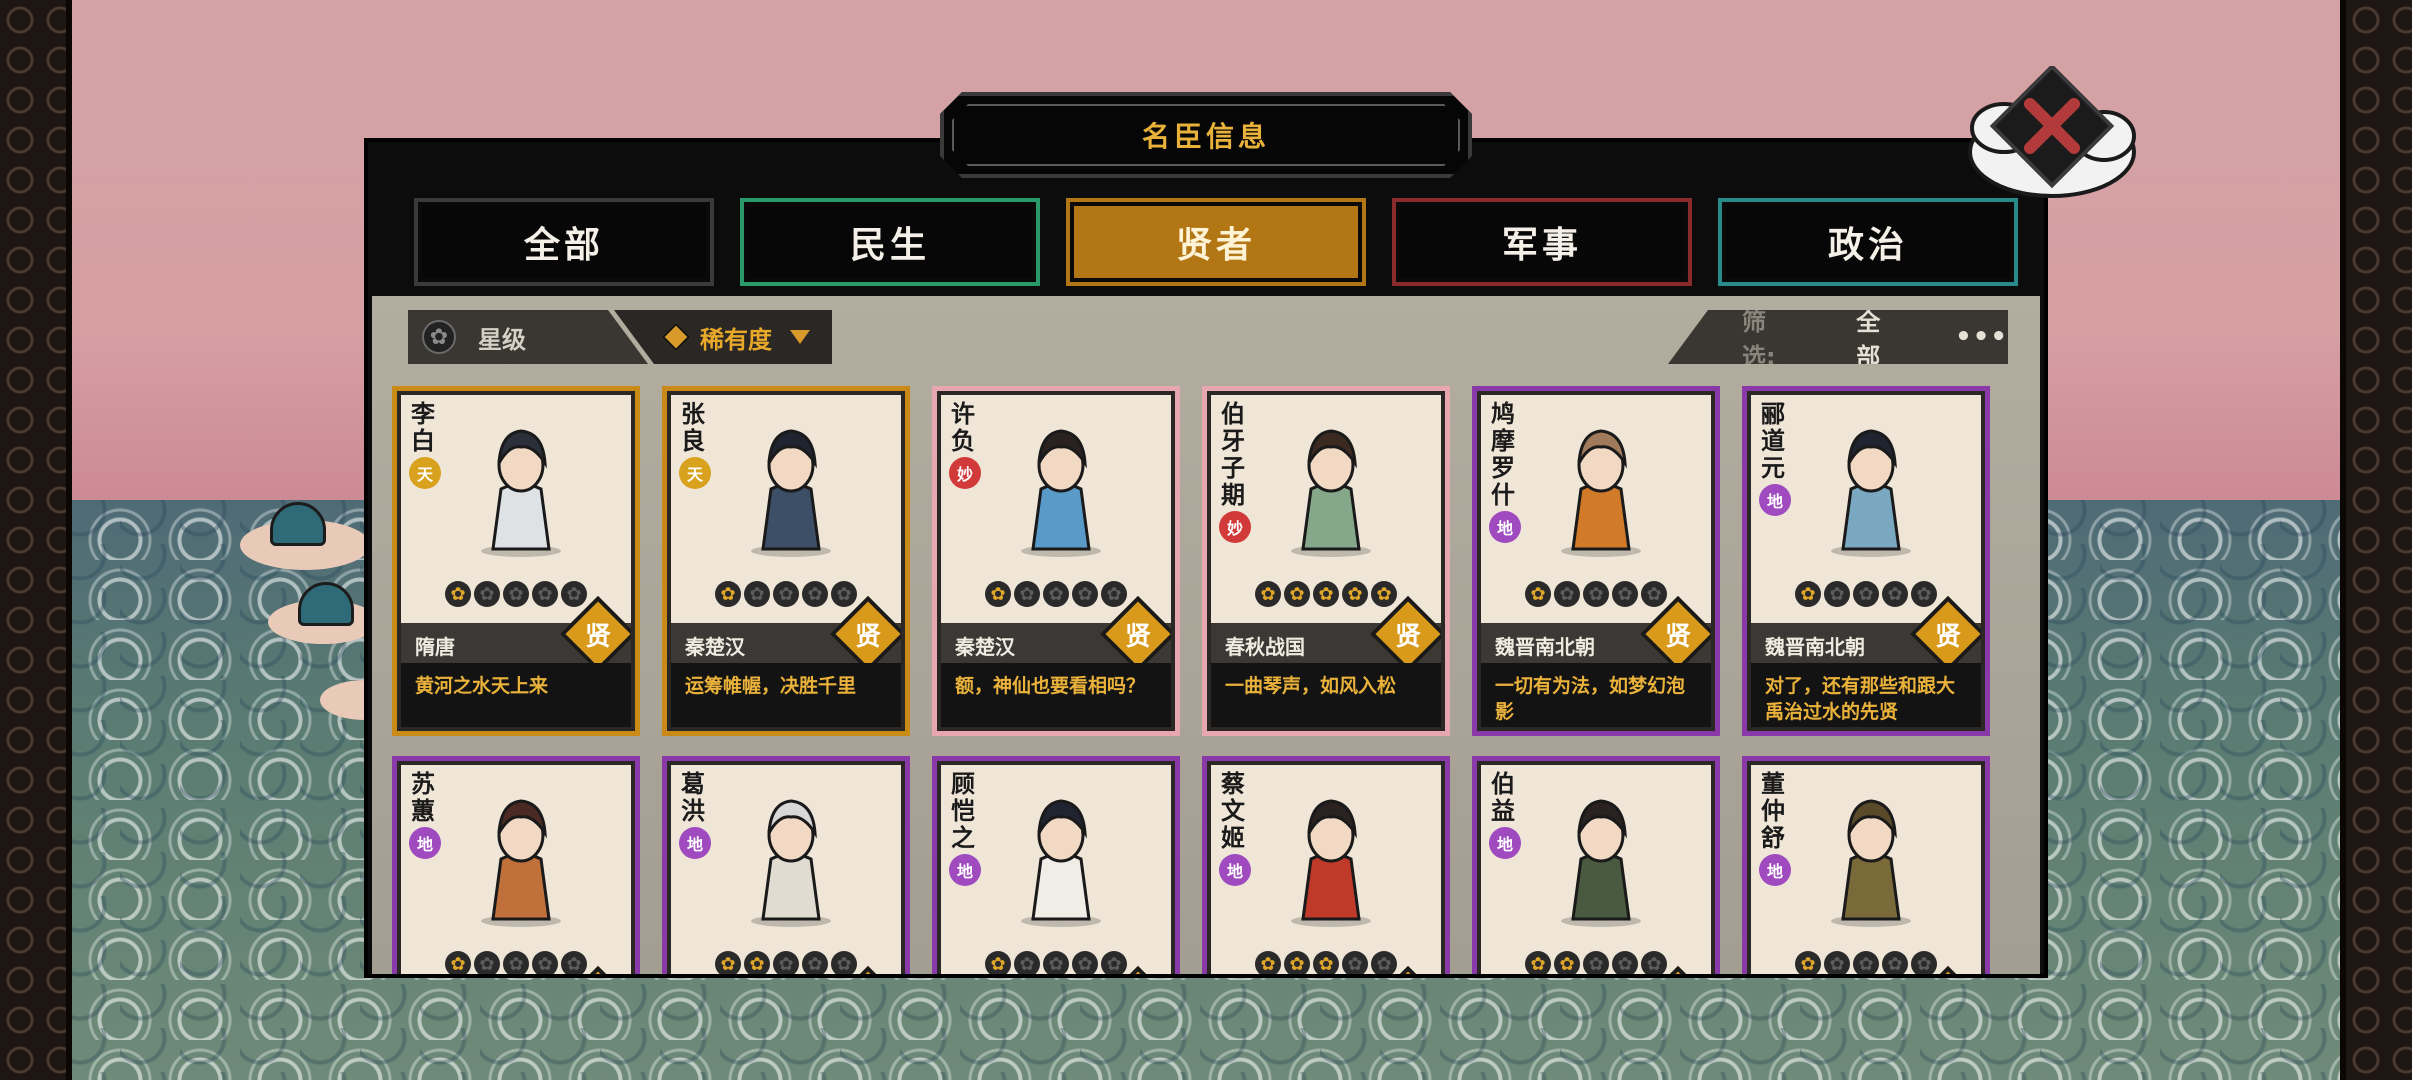  I want to click on tab-label: 全部, so click(563, 245).